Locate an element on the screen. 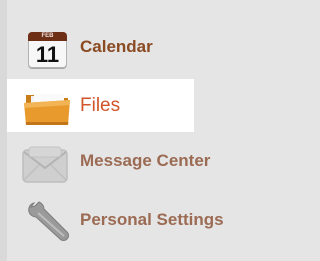 The width and height of the screenshot is (320, 261). folder-icon is located at coordinates (42, 106).